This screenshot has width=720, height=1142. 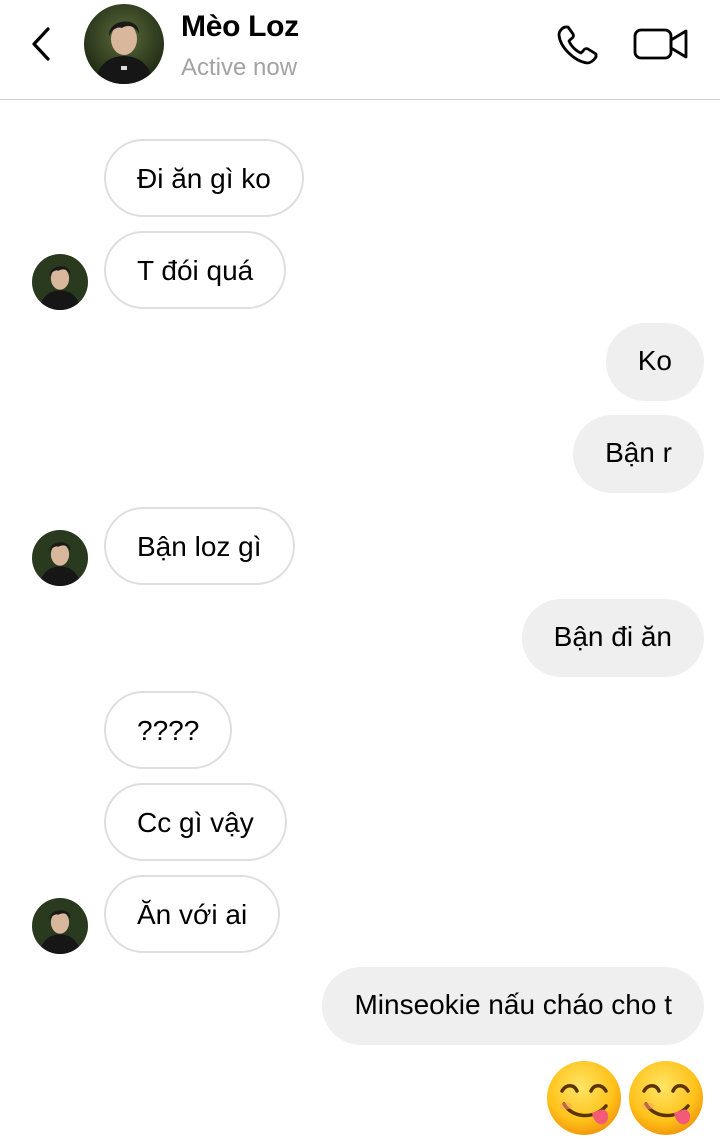 What do you see at coordinates (199, 546) in the screenshot?
I see `incoming-message-bubble: Bận loz gì` at bounding box center [199, 546].